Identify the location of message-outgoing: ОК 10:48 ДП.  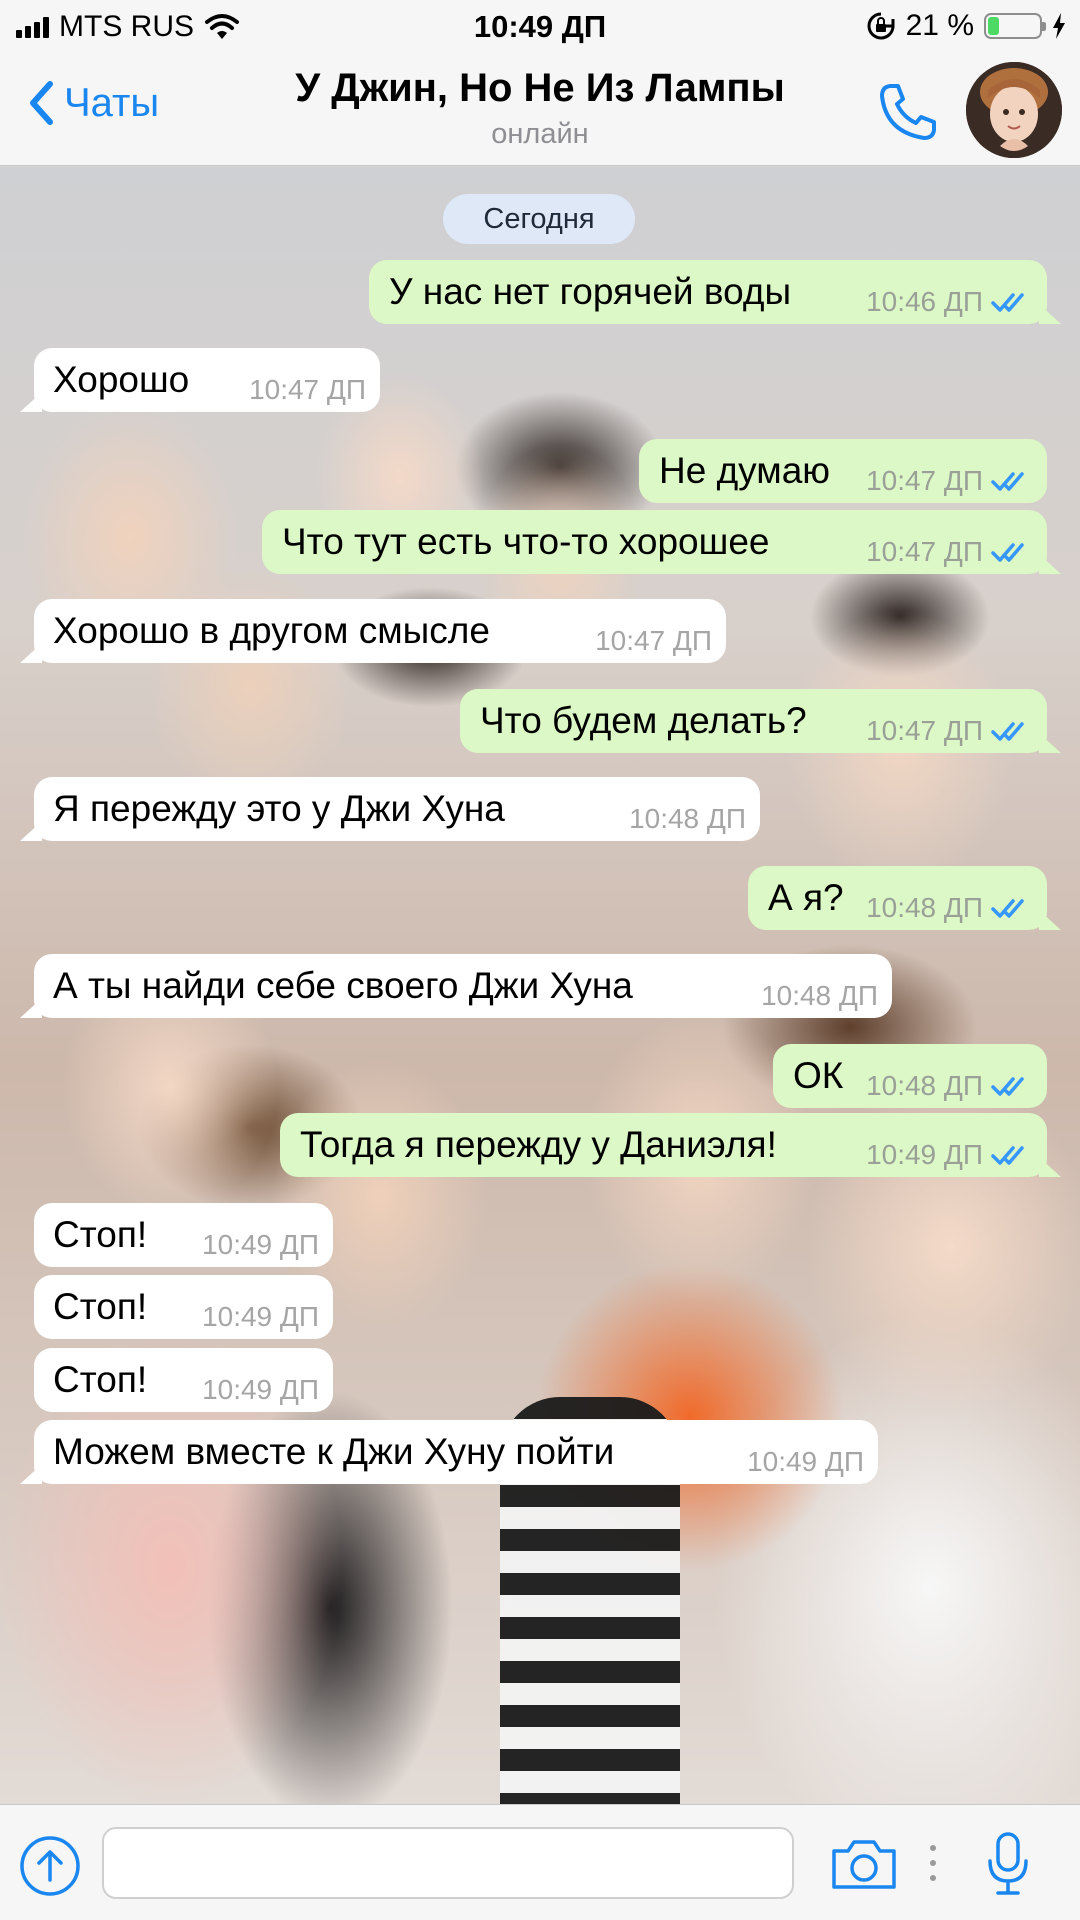
(910, 1076).